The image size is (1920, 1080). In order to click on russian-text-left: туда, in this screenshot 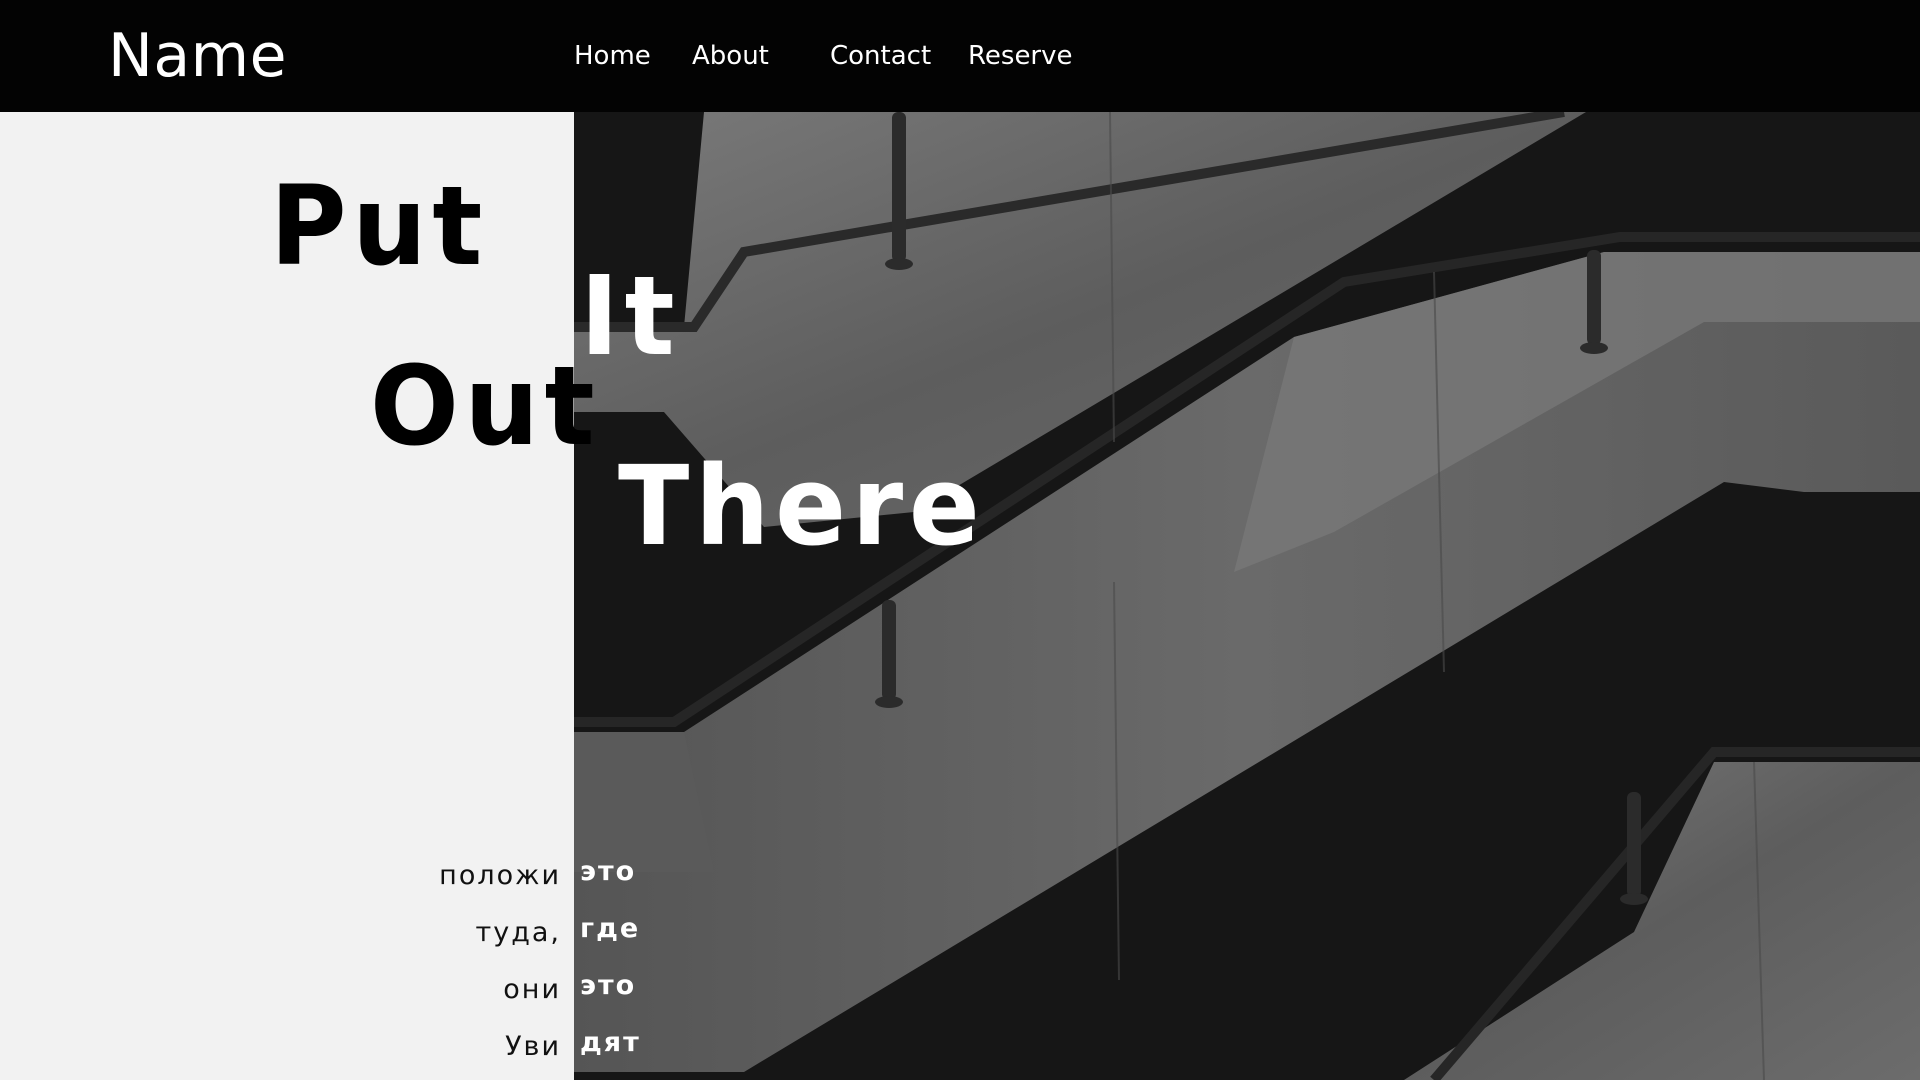, I will do `click(518, 932)`.